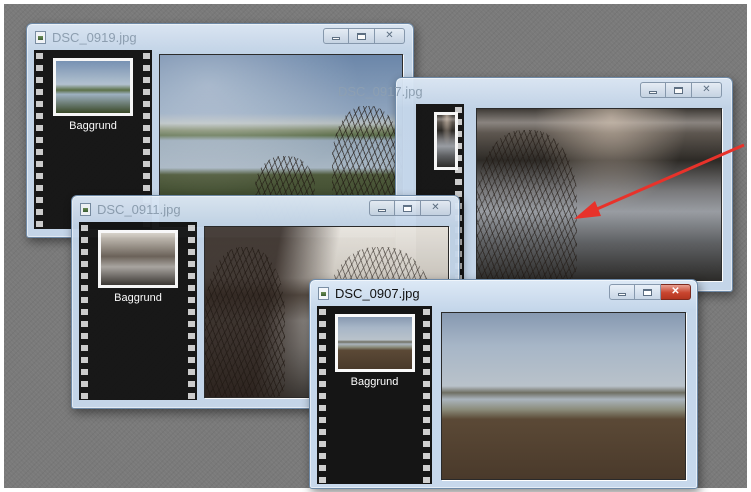  I want to click on title-bar: DSC_0917.jpg ✕, so click(535, 91).